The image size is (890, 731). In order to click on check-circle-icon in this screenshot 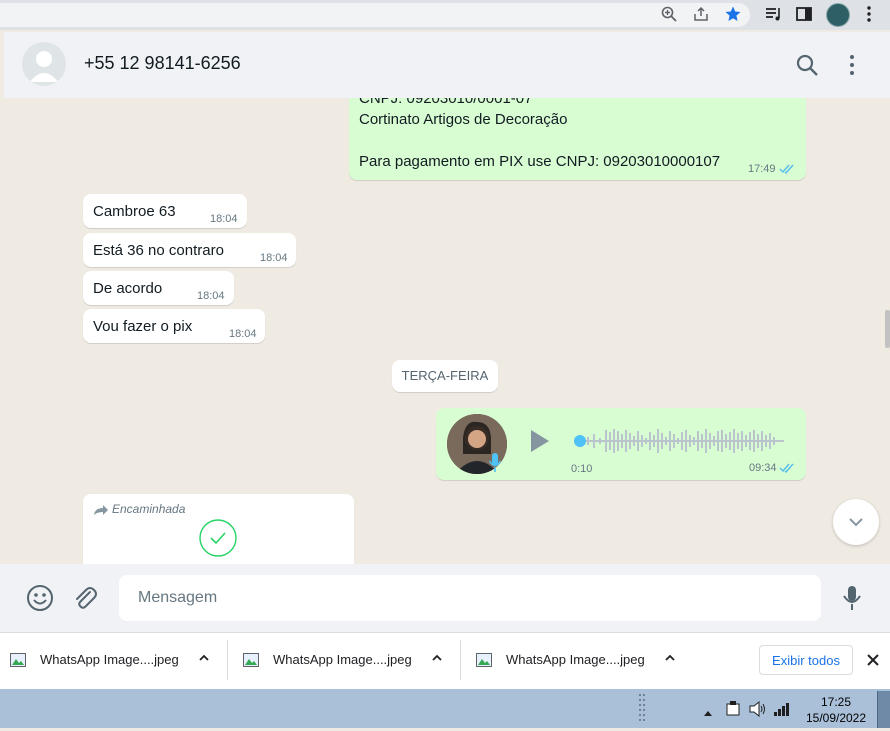, I will do `click(218, 540)`.